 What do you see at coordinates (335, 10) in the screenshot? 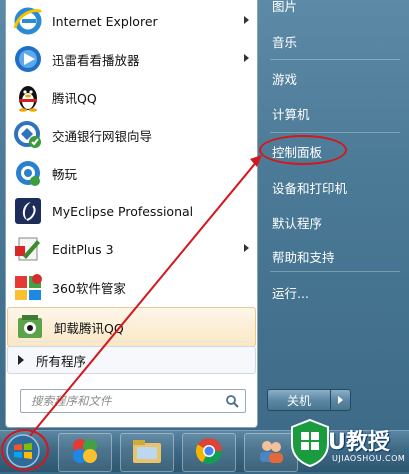
I see `place-pictures: 图片` at bounding box center [335, 10].